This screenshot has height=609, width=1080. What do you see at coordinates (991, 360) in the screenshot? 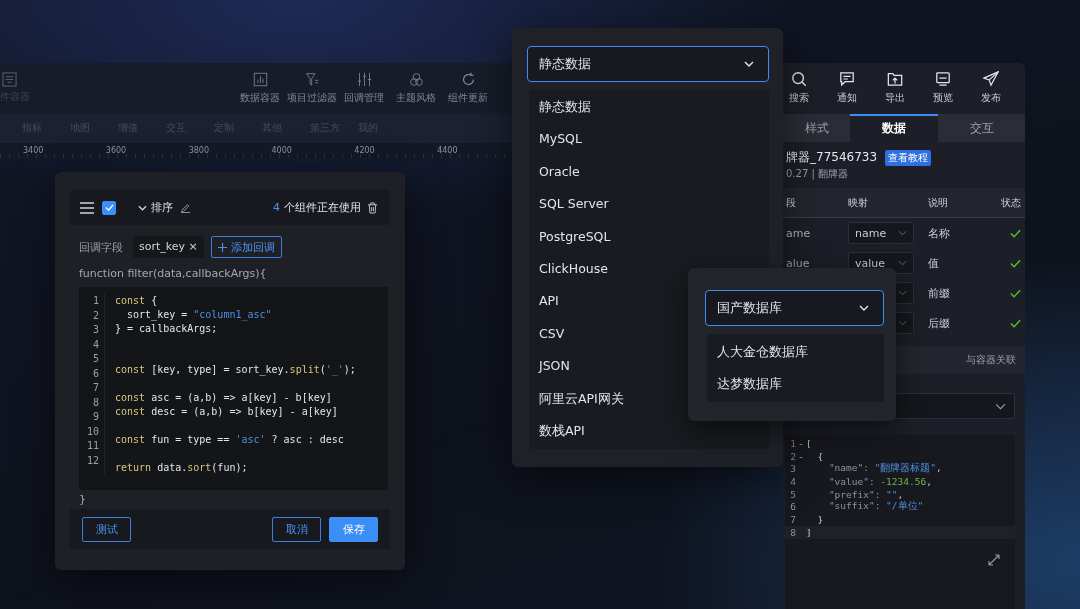
I see `container-link: 与容器关联` at bounding box center [991, 360].